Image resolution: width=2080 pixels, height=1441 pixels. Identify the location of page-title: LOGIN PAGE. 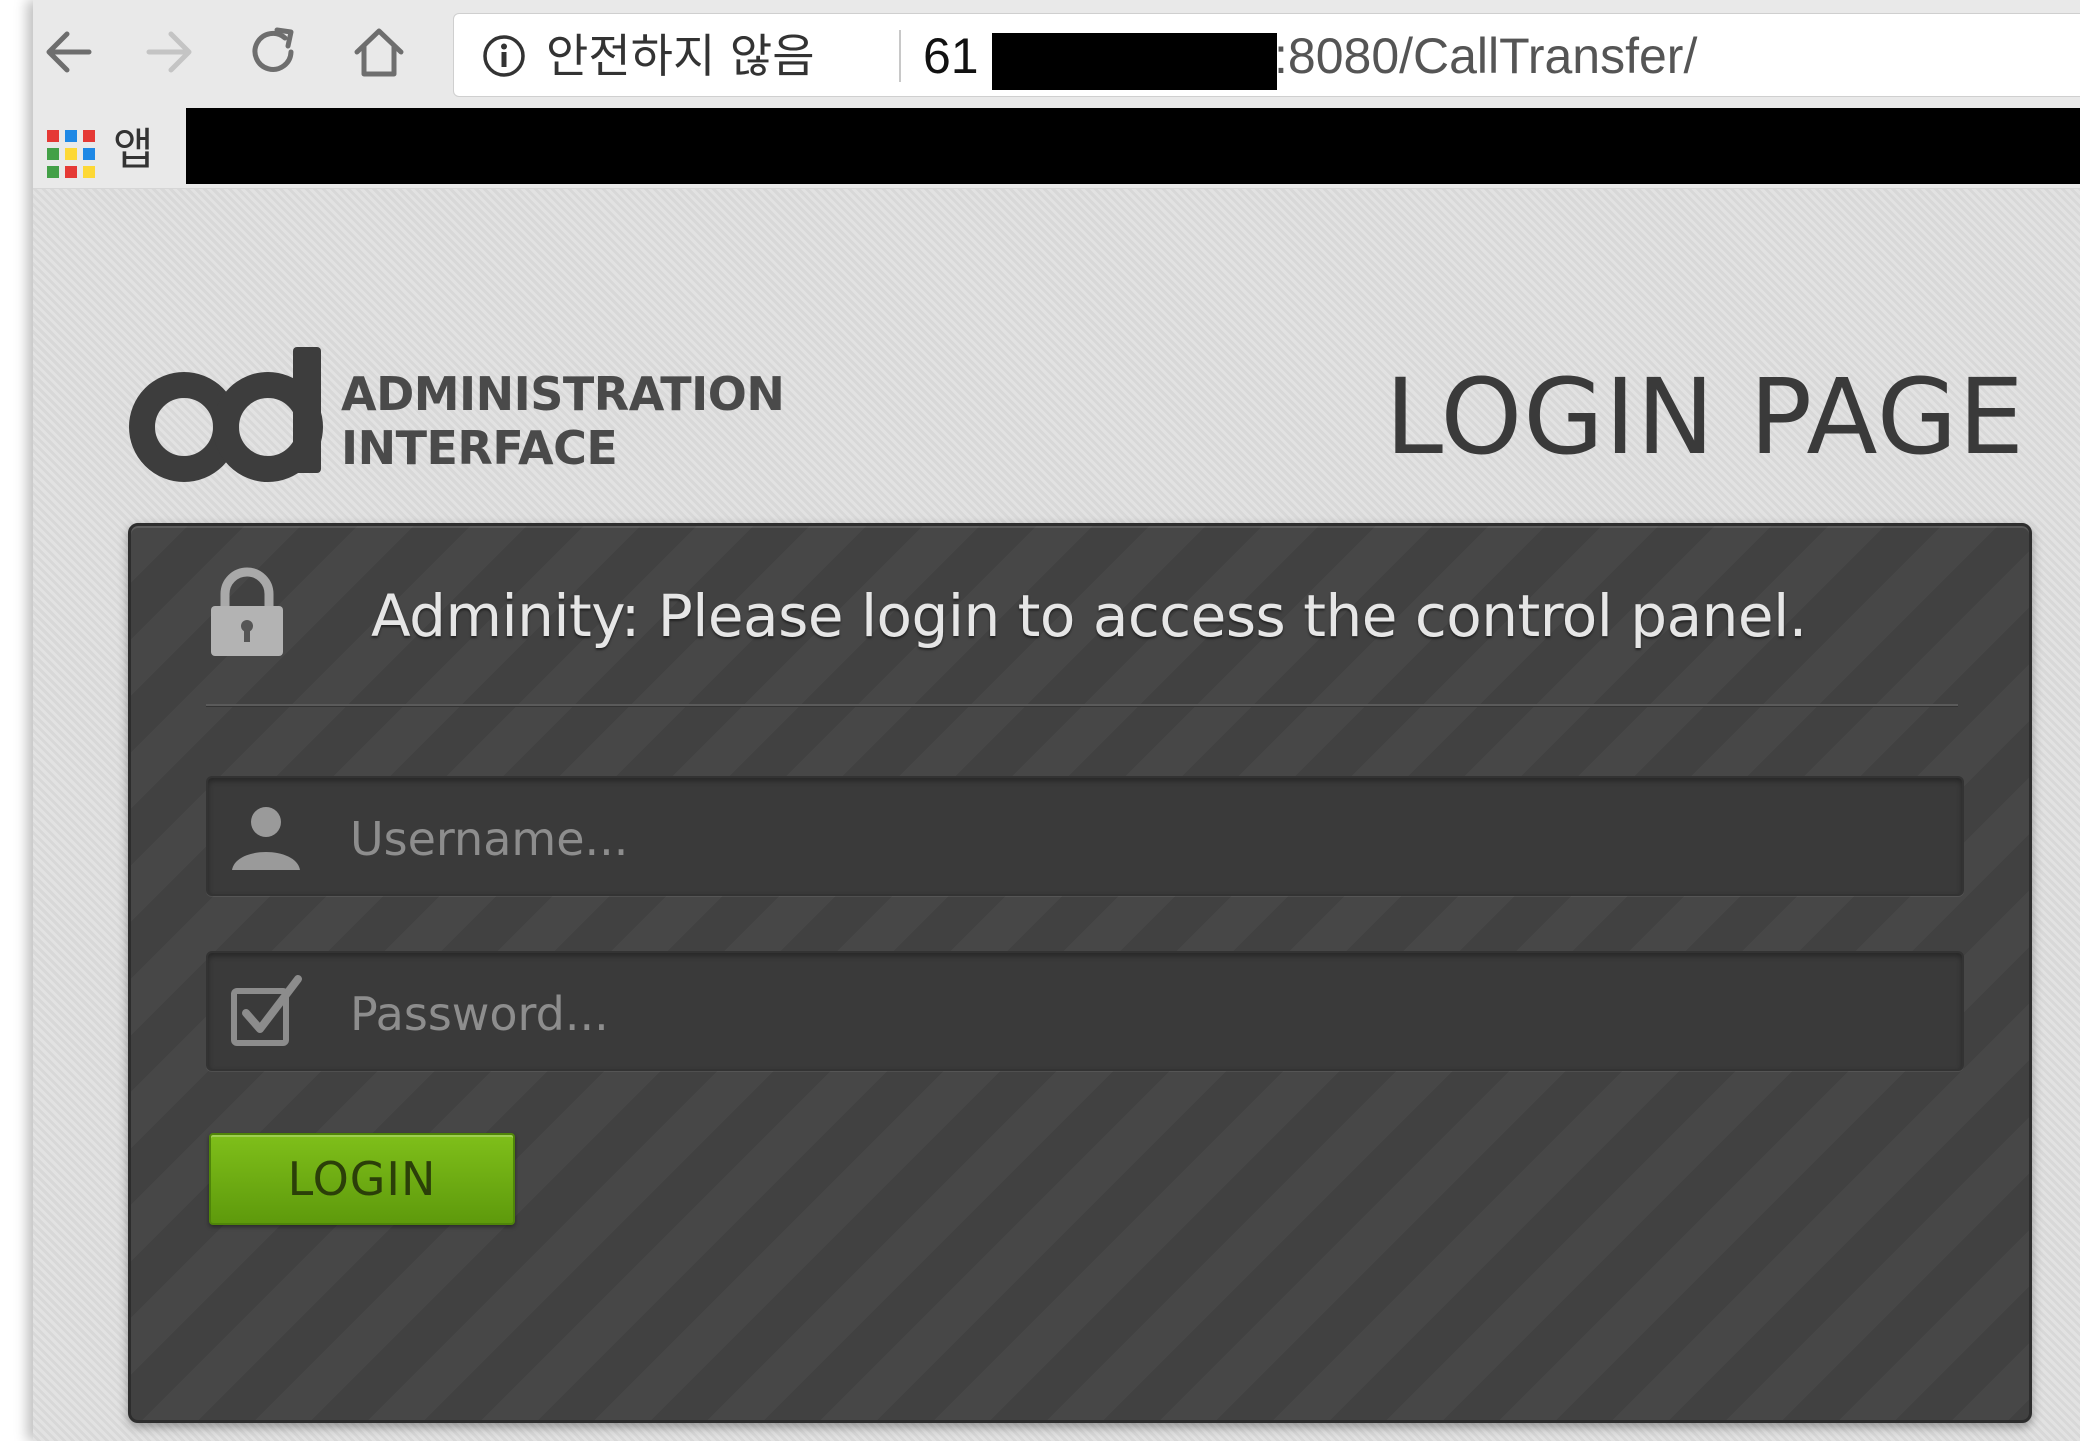
(1705, 417).